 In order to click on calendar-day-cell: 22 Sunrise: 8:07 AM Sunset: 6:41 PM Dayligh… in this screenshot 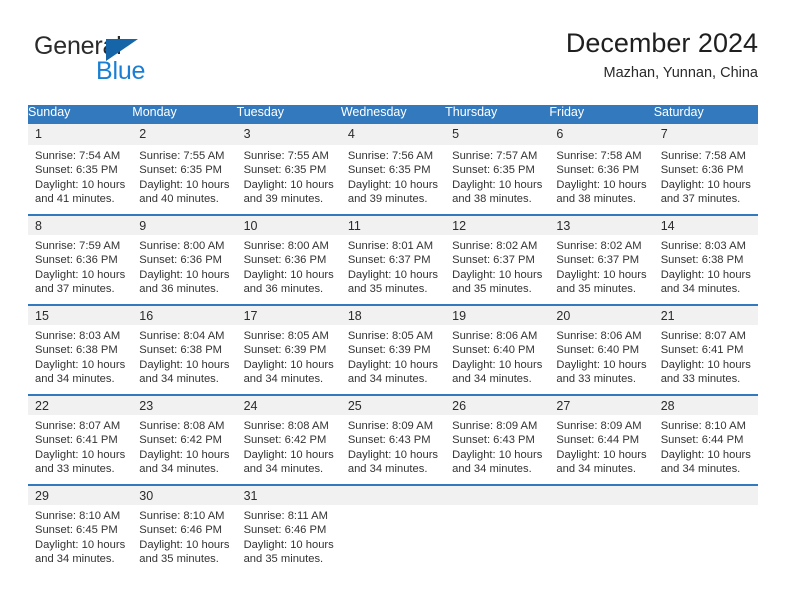, I will do `click(80, 439)`.